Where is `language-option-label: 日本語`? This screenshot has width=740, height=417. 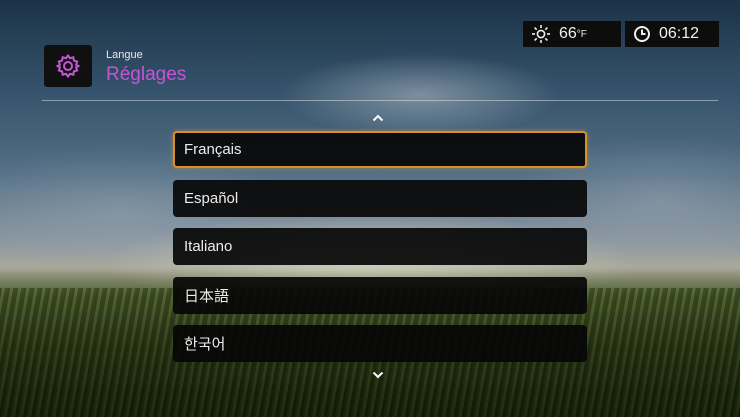 language-option-label: 日本語 is located at coordinates (207, 296).